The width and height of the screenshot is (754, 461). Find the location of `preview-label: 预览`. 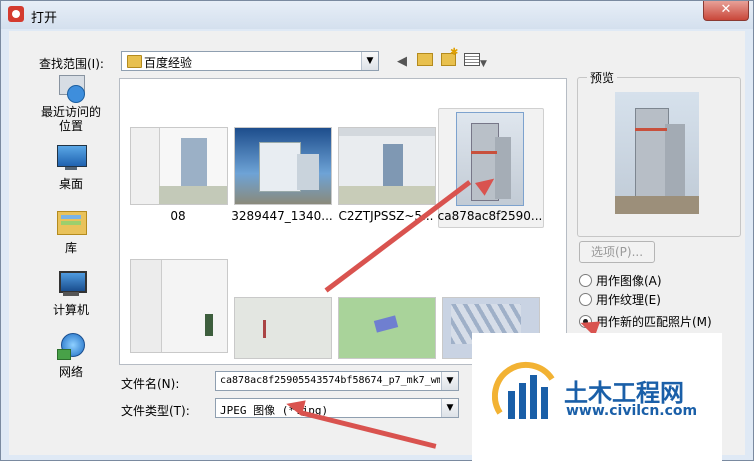

preview-label: 预览 is located at coordinates (602, 77).